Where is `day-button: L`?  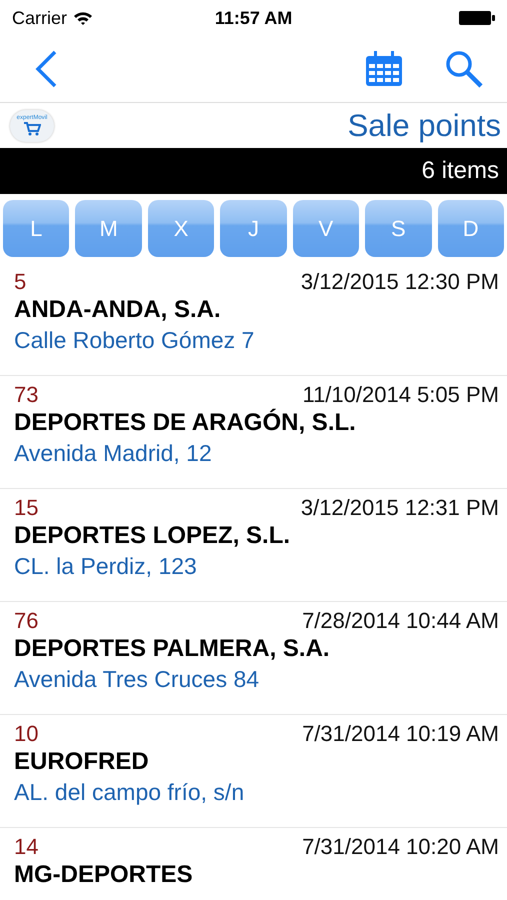 day-button: L is located at coordinates (36, 228).